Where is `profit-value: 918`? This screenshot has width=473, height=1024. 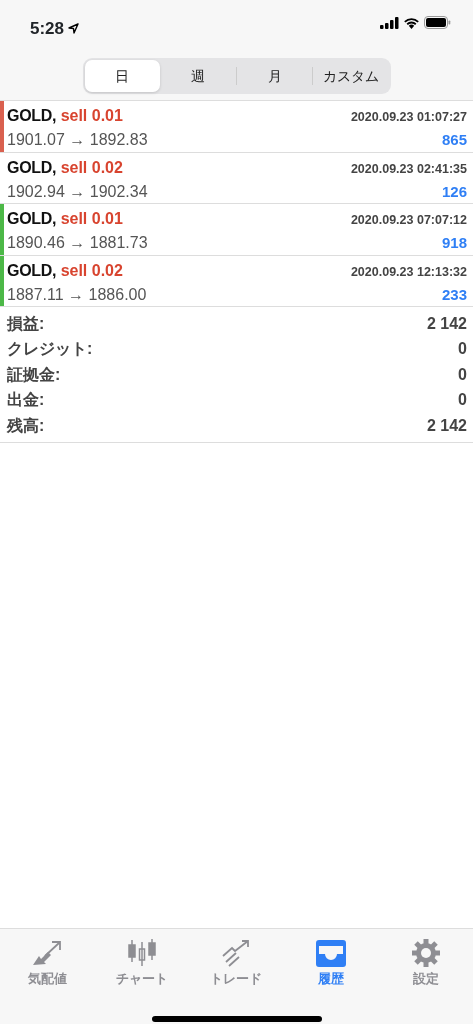 profit-value: 918 is located at coordinates (454, 243).